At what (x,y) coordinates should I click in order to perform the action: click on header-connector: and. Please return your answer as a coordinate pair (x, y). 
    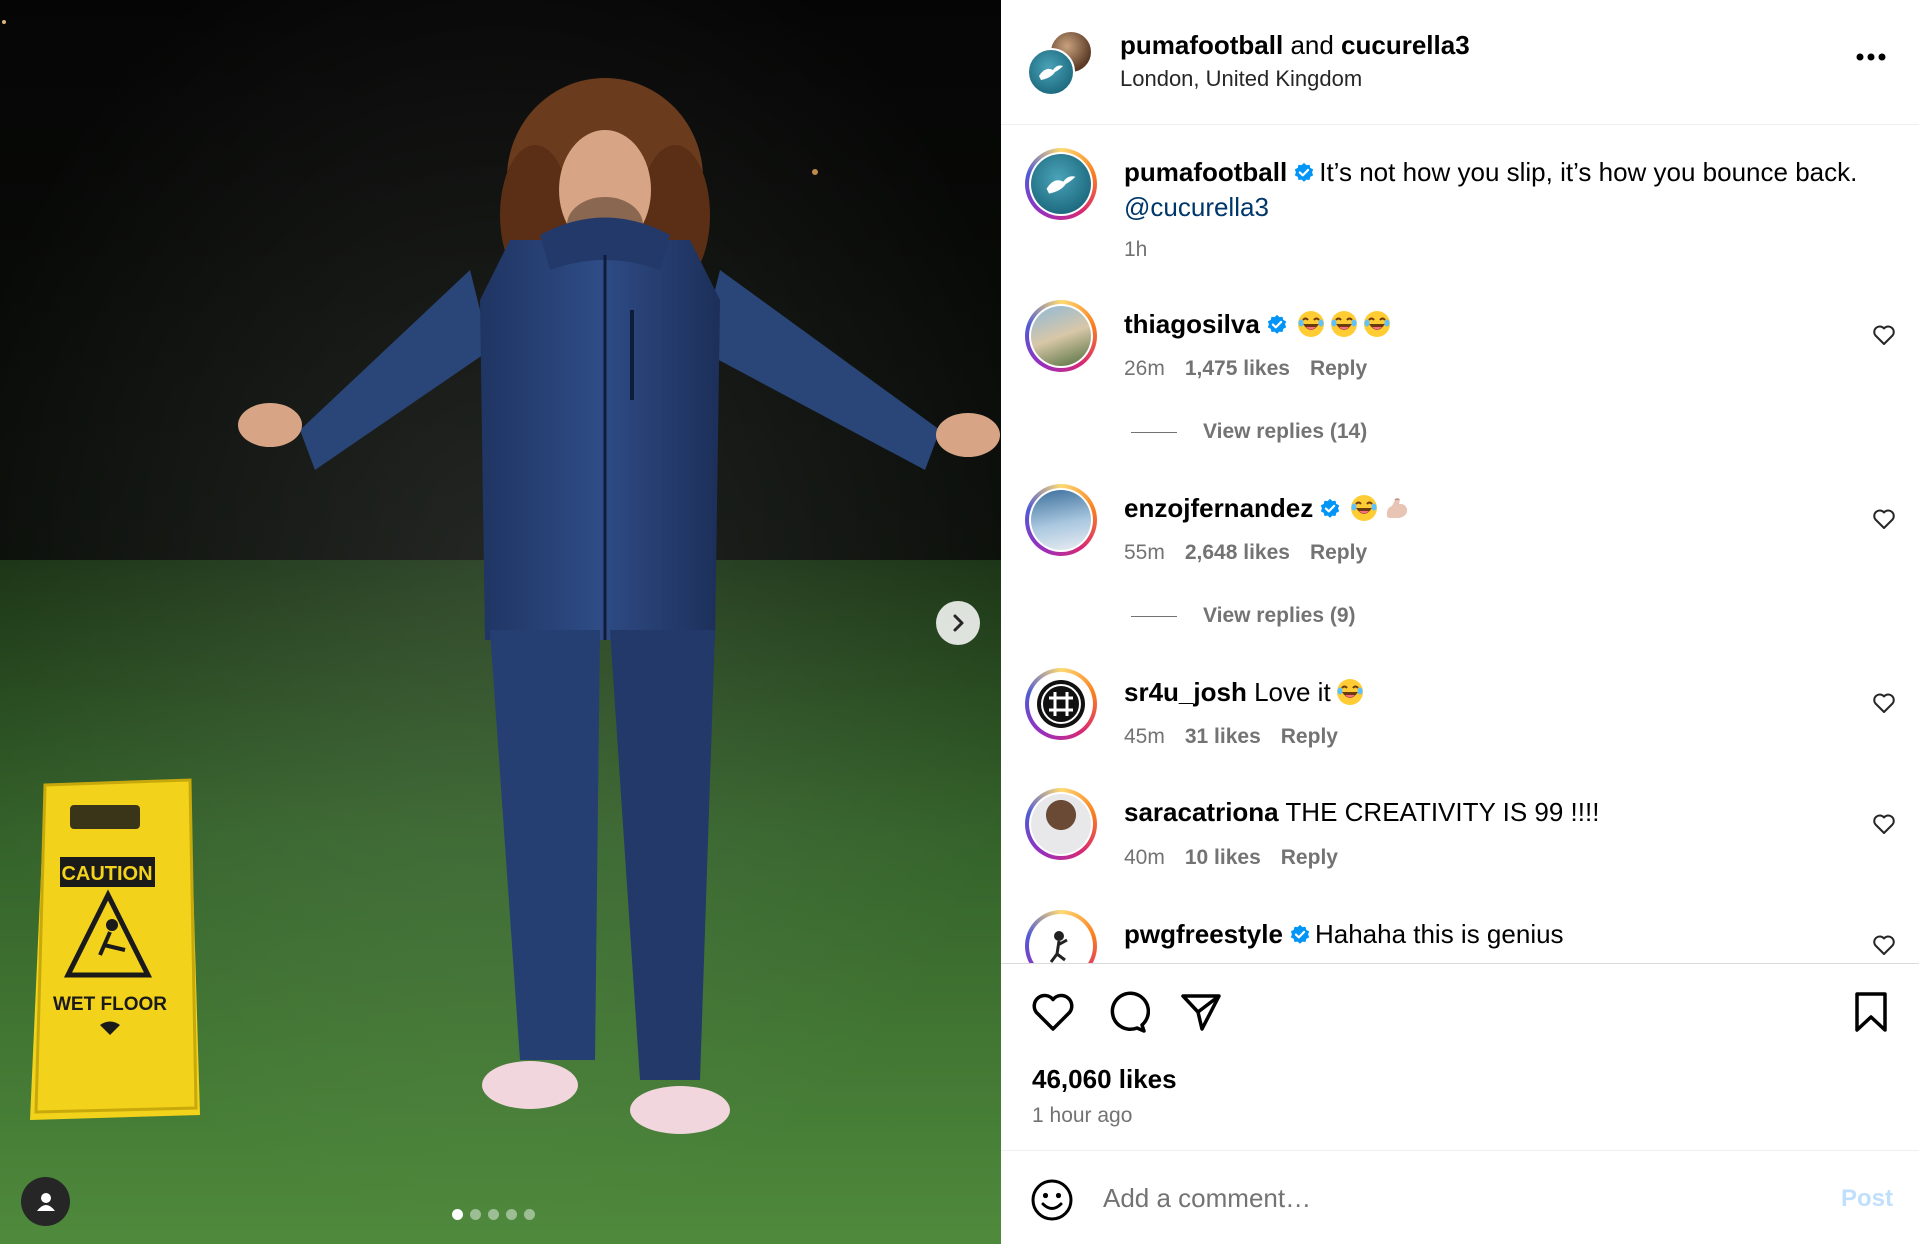
    Looking at the image, I should click on (1312, 45).